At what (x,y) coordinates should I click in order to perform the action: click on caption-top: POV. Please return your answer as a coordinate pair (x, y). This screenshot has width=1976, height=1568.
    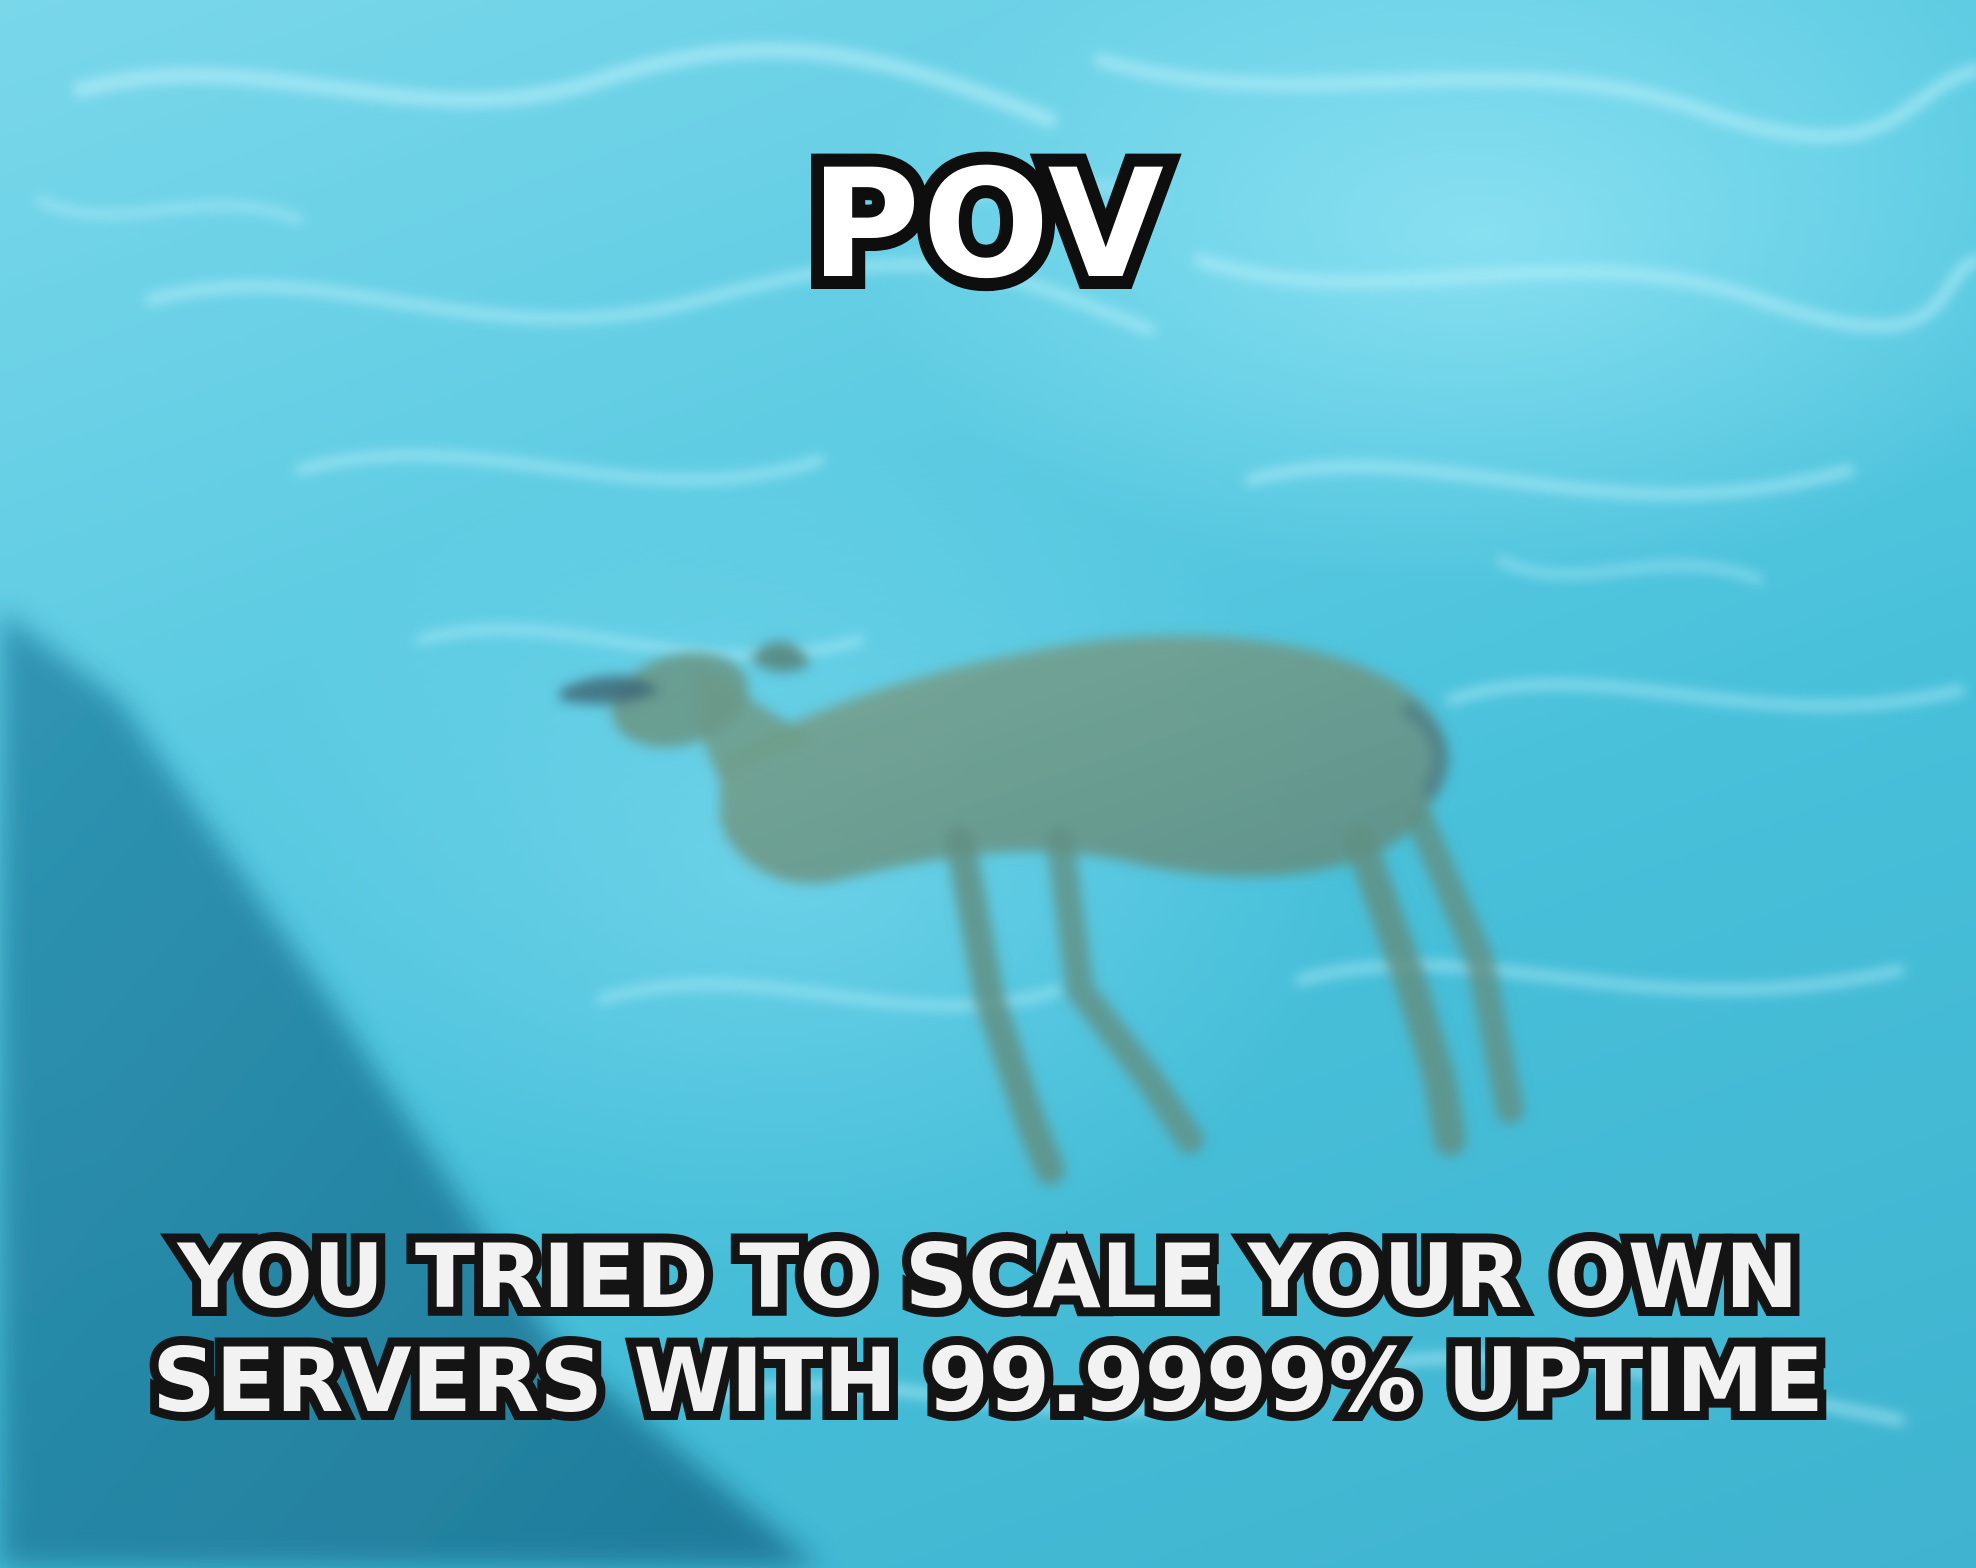
    Looking at the image, I should click on (987, 225).